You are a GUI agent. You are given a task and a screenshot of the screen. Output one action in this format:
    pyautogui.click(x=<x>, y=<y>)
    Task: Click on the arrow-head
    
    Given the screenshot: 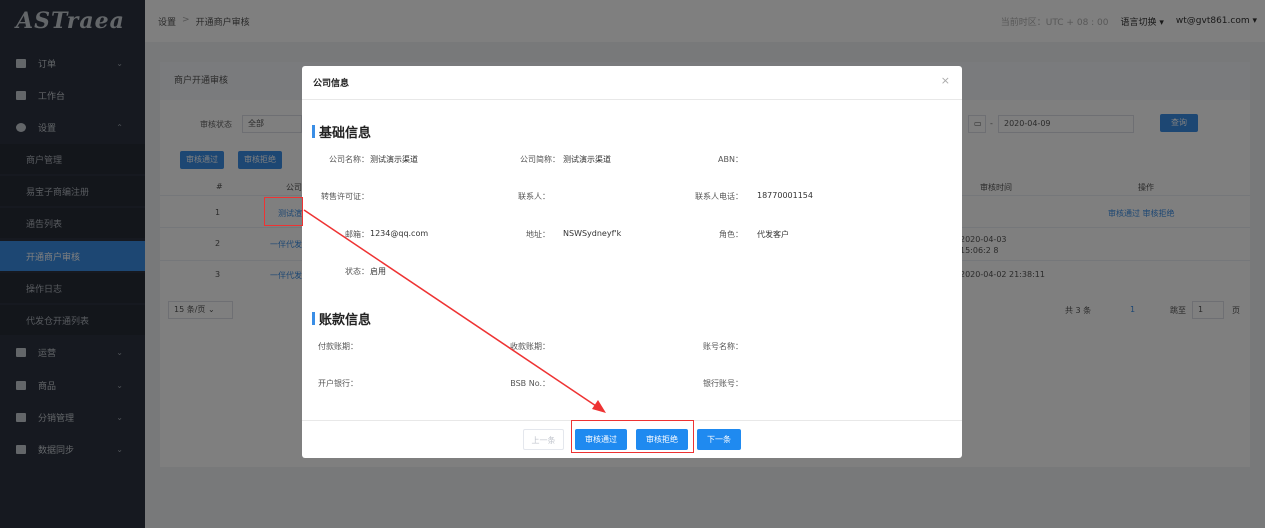 What is the action you would take?
    pyautogui.click(x=599, y=406)
    